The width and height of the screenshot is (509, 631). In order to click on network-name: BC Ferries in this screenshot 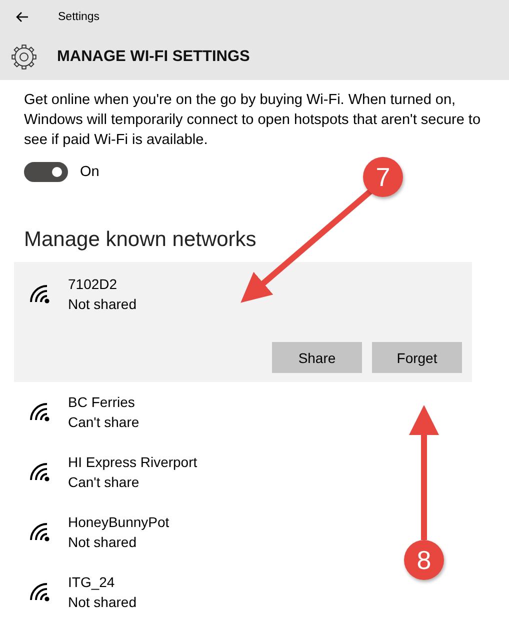, I will do `click(102, 402)`.